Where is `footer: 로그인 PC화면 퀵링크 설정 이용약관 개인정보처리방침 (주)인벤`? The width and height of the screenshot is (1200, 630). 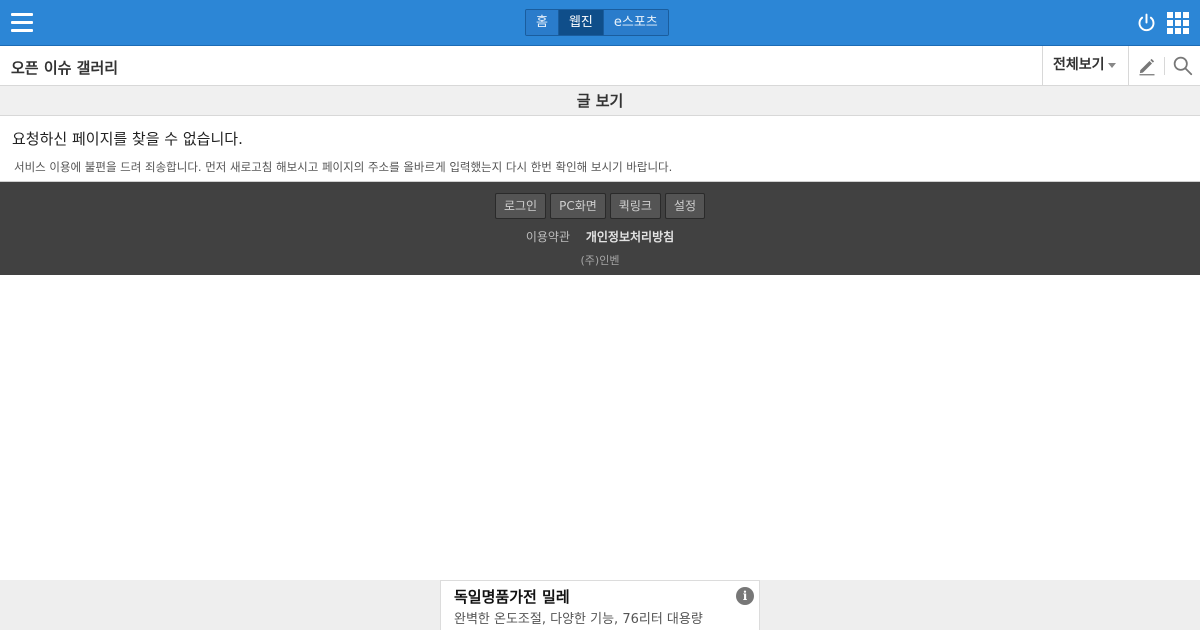
footer: 로그인 PC화면 퀵링크 설정 이용약관 개인정보처리방침 (주)인벤 is located at coordinates (600, 228).